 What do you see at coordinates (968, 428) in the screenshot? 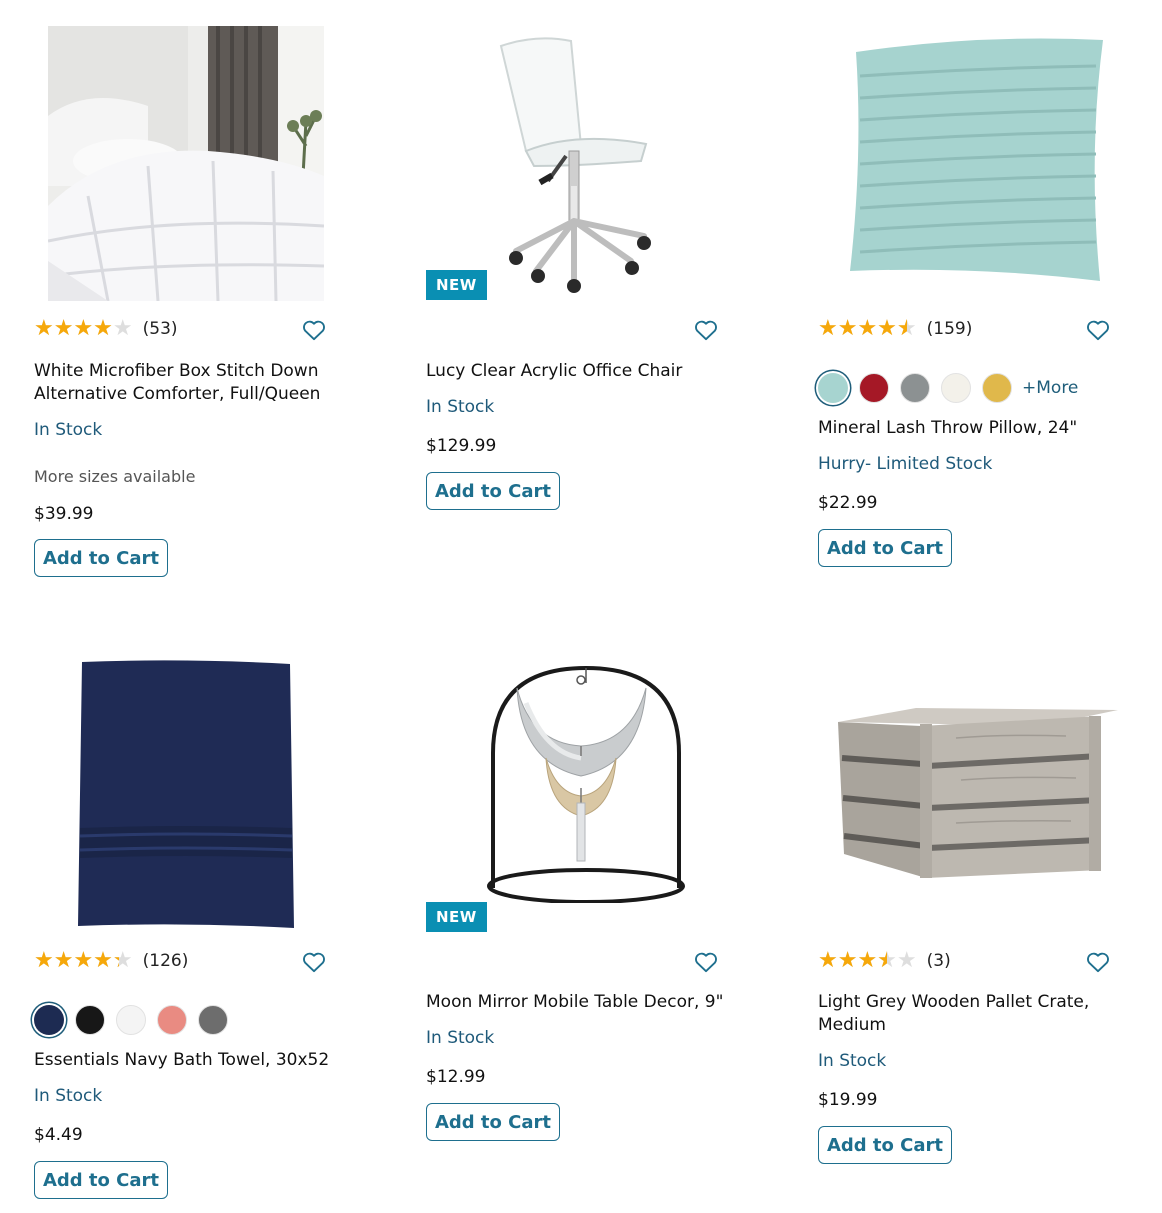
I see `product-title: Mineral Lash Throw Pillow, 24"` at bounding box center [968, 428].